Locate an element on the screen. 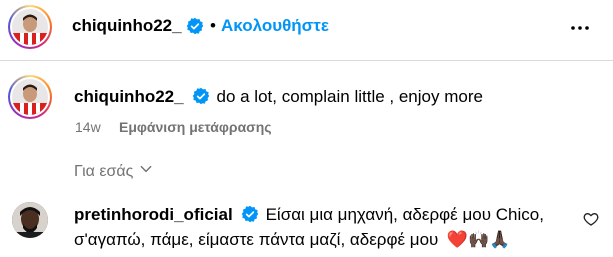 Image resolution: width=613 pixels, height=257 pixels. comment-emojis: ❤️🙌🏿🙏🏿 is located at coordinates (478, 239).